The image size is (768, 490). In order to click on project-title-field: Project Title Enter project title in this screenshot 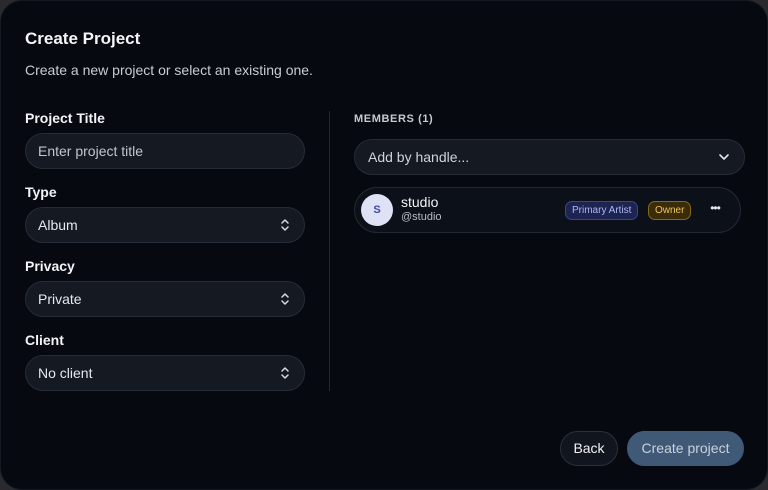, I will do `click(165, 146)`.